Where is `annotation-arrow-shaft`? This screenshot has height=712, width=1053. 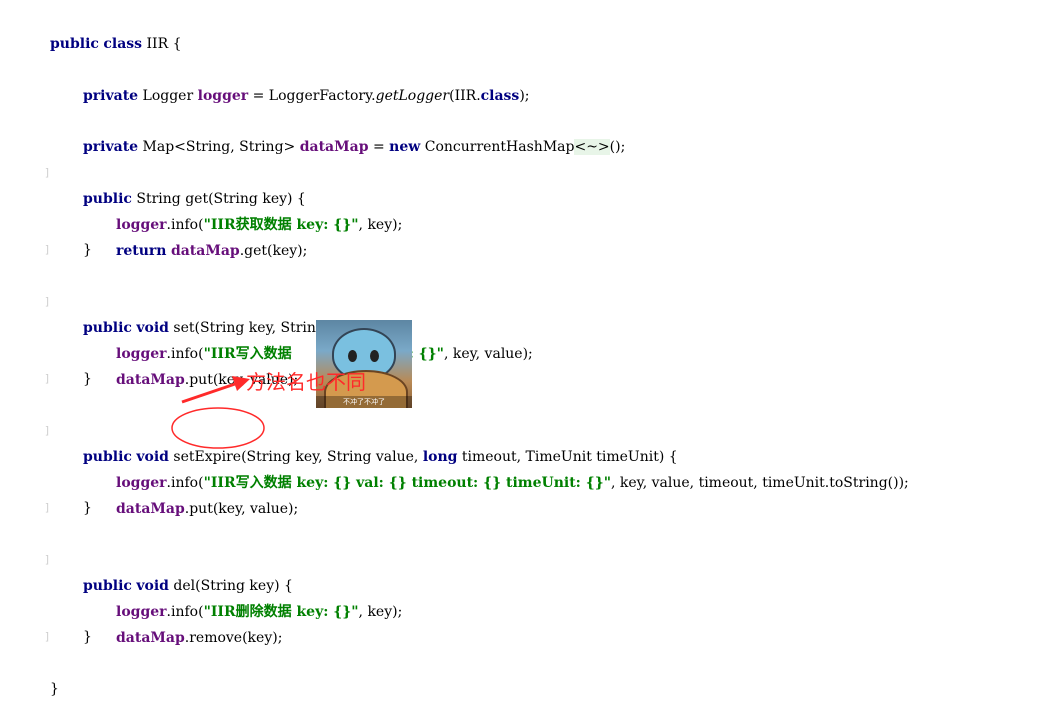 annotation-arrow-shaft is located at coordinates (210, 392).